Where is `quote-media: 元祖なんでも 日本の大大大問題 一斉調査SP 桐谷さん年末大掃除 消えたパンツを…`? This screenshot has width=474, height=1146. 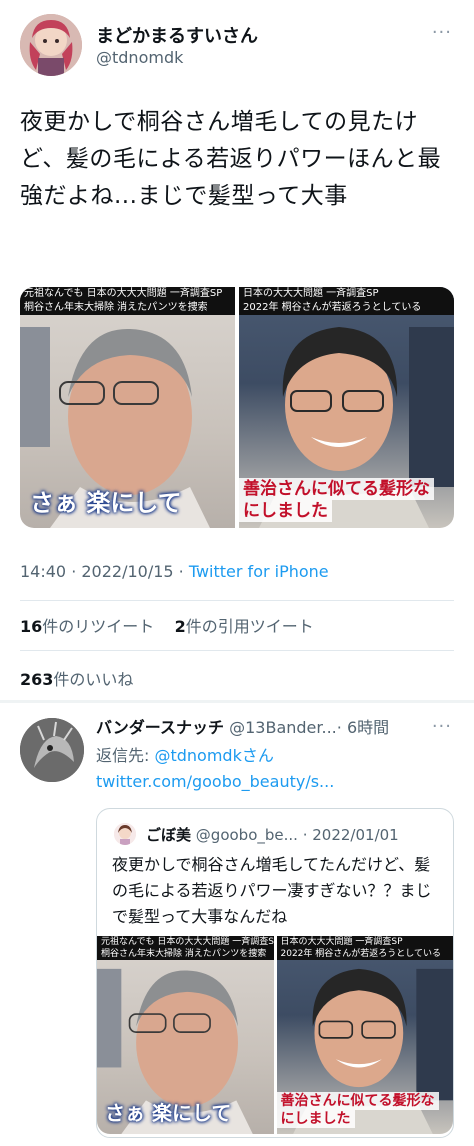
quote-media: 元祖なんでも 日本の大大大問題 一斉調査SP 桐谷さん年末大掃除 消えたパンツを… is located at coordinates (275, 1035).